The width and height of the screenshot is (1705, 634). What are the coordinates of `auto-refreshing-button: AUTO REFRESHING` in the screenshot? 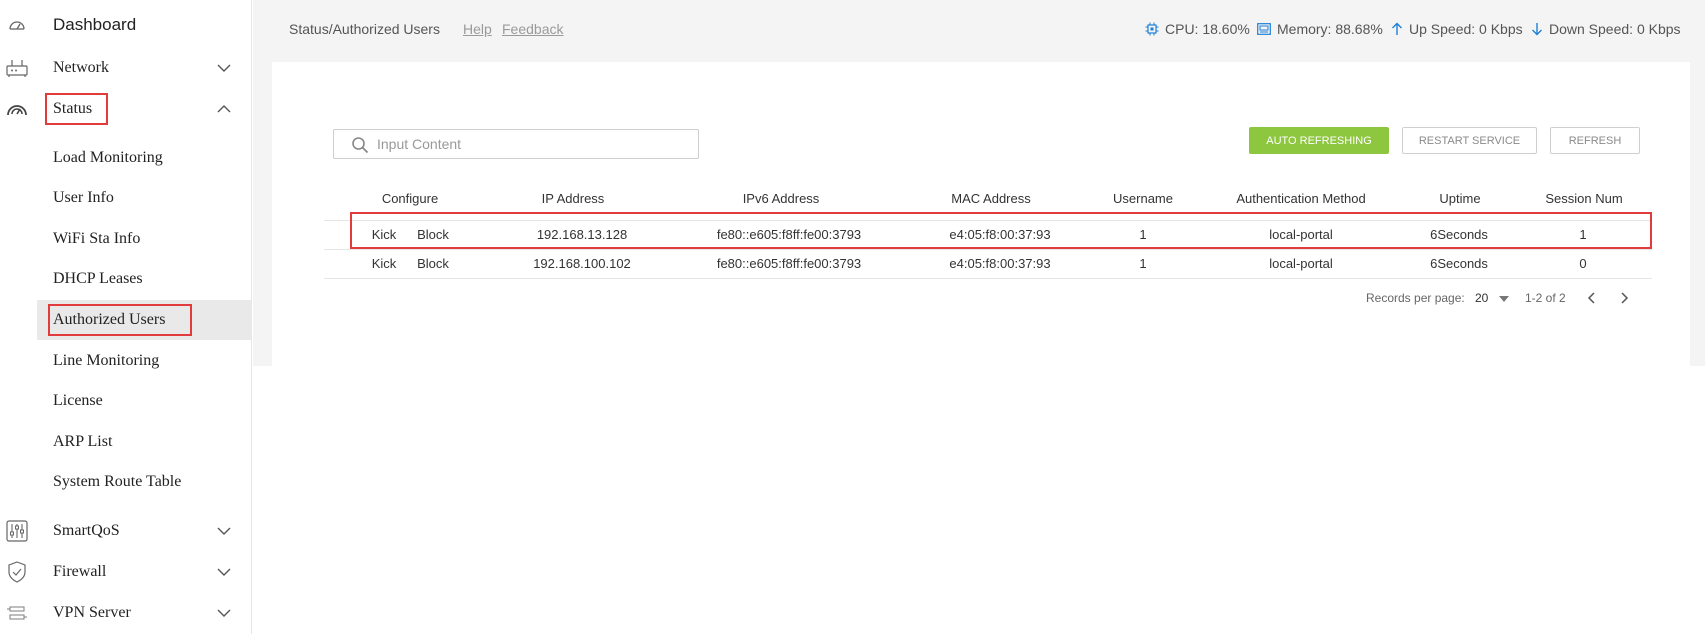 It's located at (1319, 140).